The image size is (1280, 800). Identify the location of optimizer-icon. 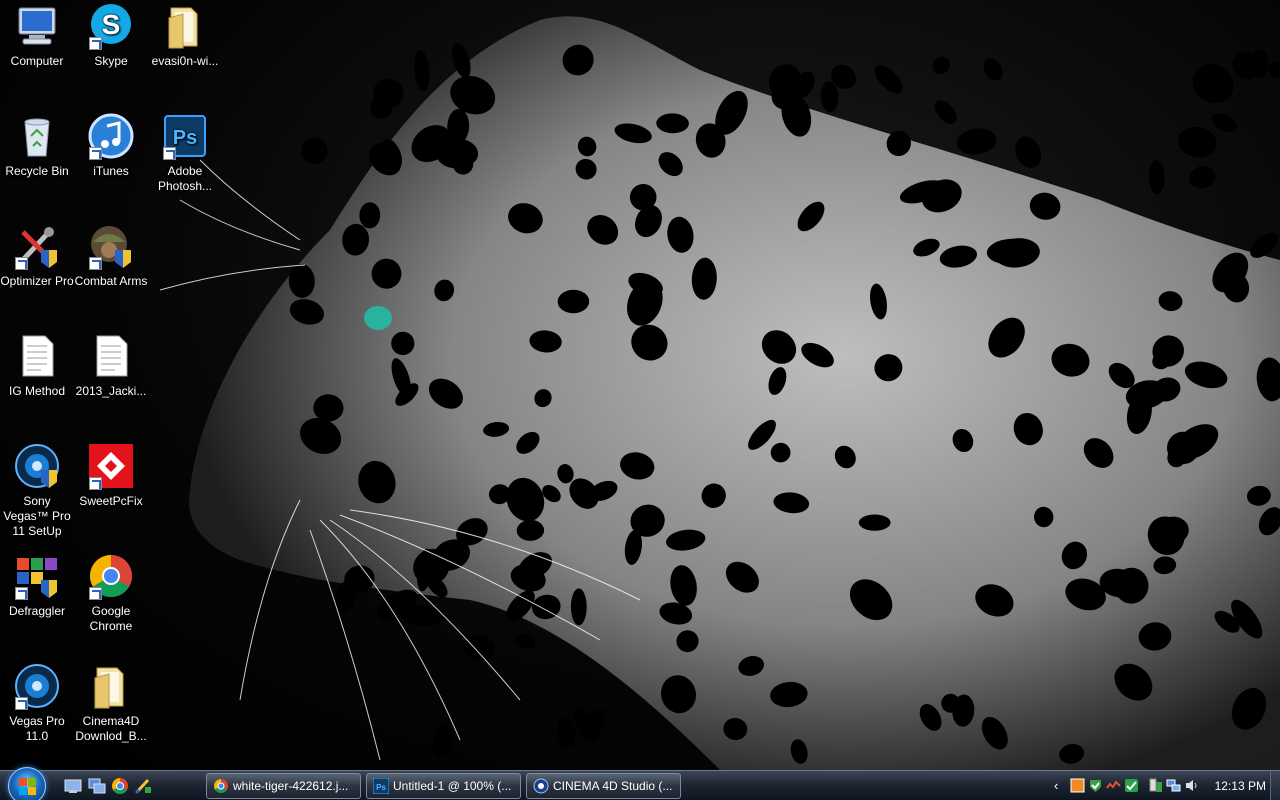
(37, 246).